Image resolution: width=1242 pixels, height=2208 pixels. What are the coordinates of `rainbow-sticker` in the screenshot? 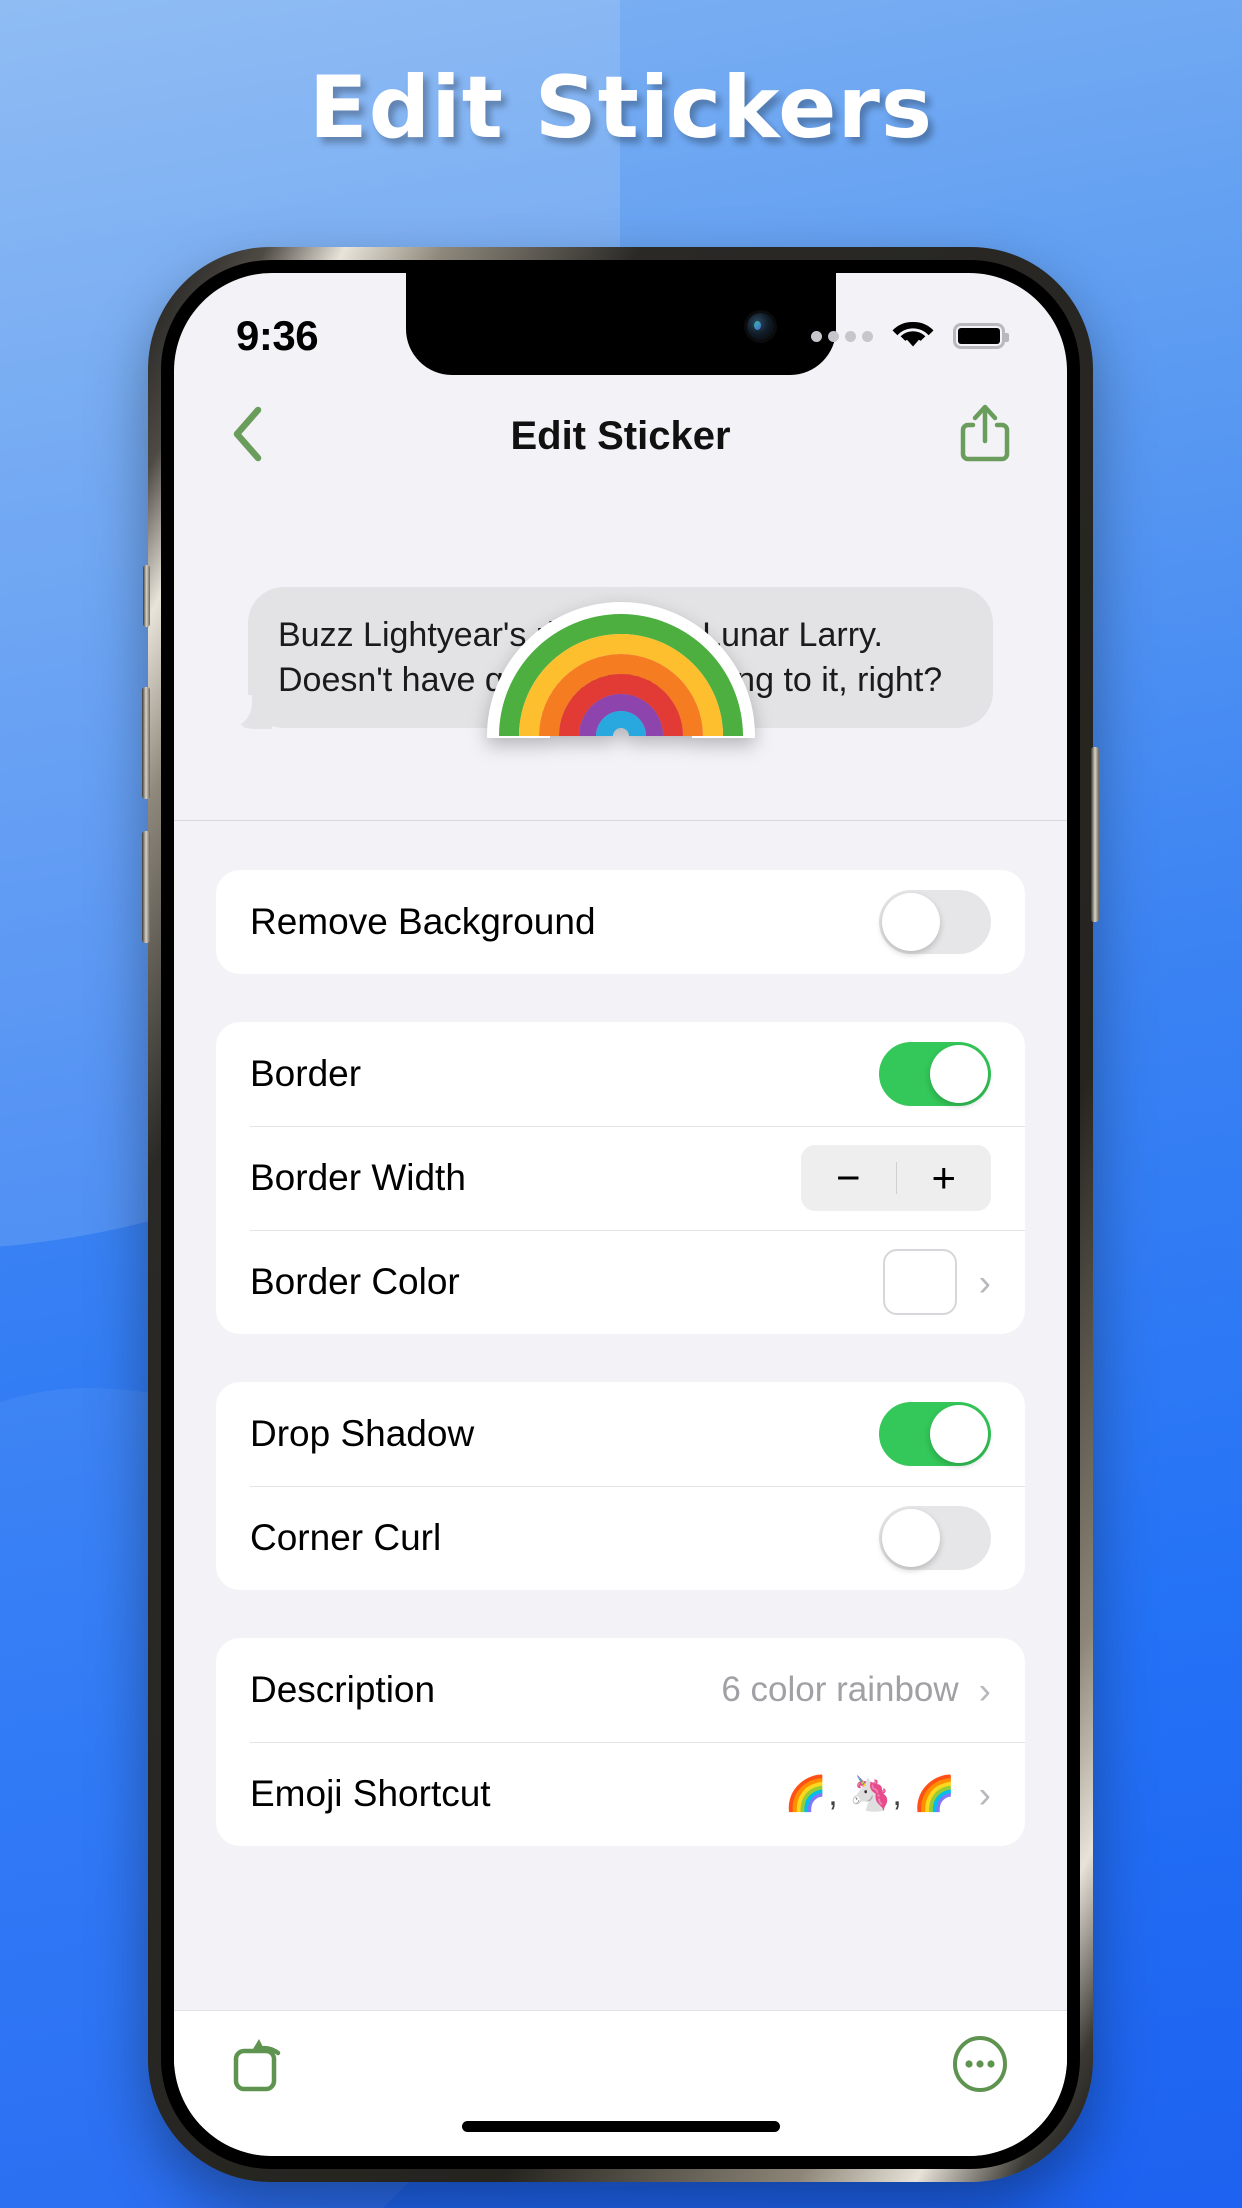 It's located at (620, 658).